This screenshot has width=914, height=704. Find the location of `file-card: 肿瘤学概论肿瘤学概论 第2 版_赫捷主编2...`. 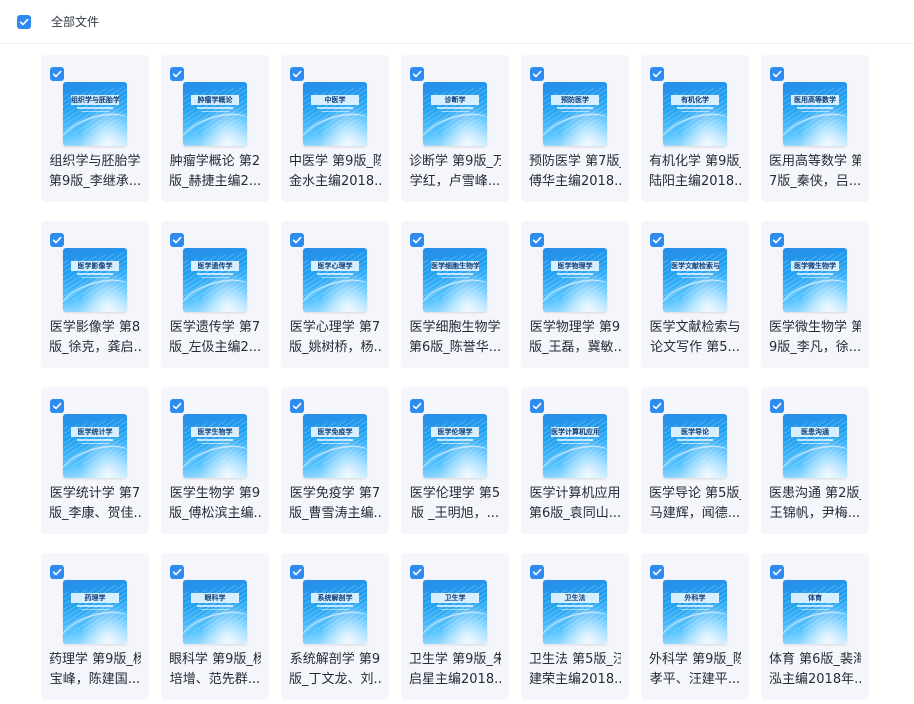

file-card: 肿瘤学概论肿瘤学概论 第2 版_赫捷主编2... is located at coordinates (215, 128).